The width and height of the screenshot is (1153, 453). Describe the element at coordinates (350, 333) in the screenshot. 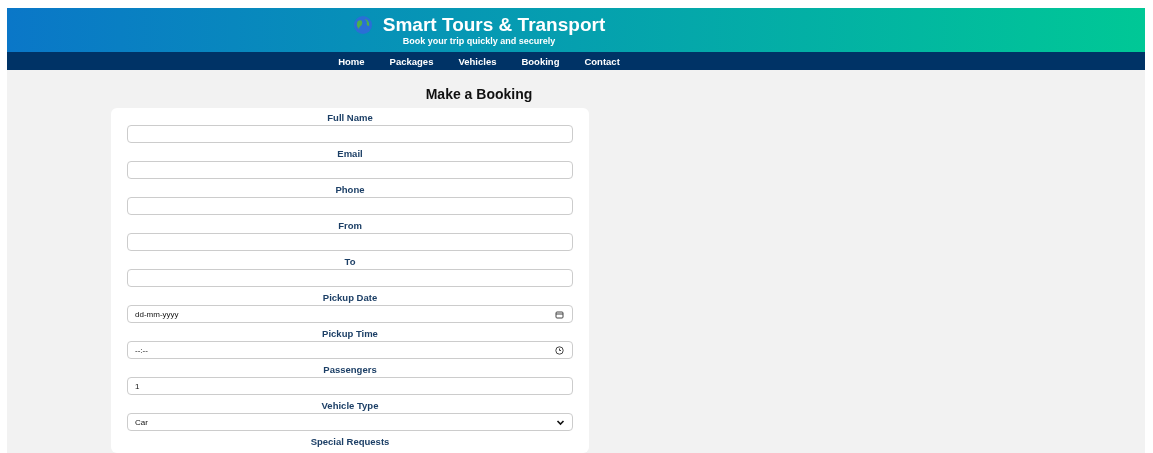

I see `field-label: Pickup Time` at that location.